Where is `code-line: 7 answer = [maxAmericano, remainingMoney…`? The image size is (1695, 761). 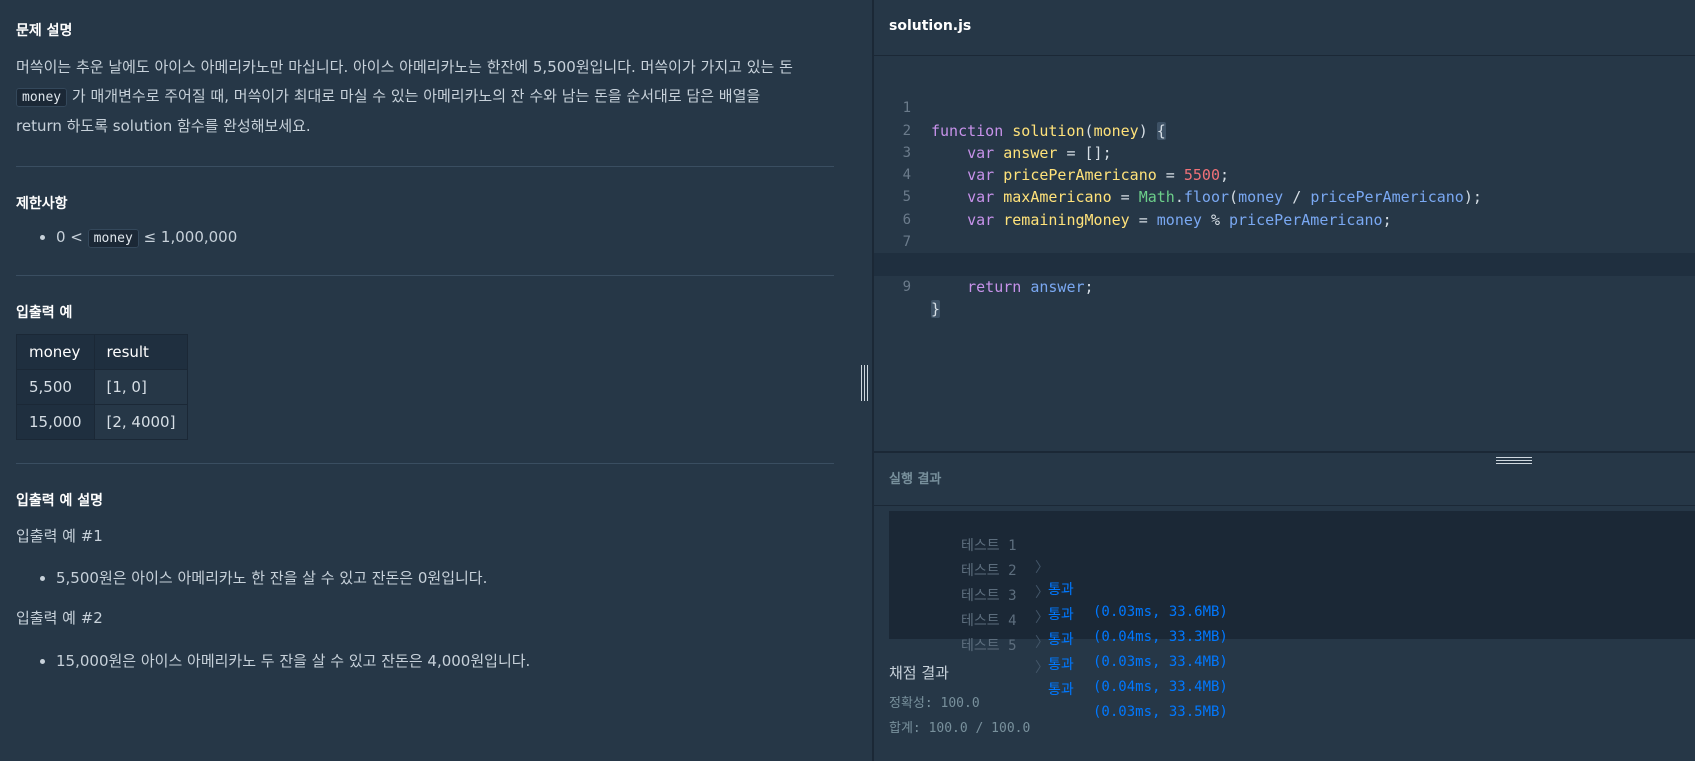
code-line: 7 answer = [maxAmericano, remainingMoney… is located at coordinates (1284, 241).